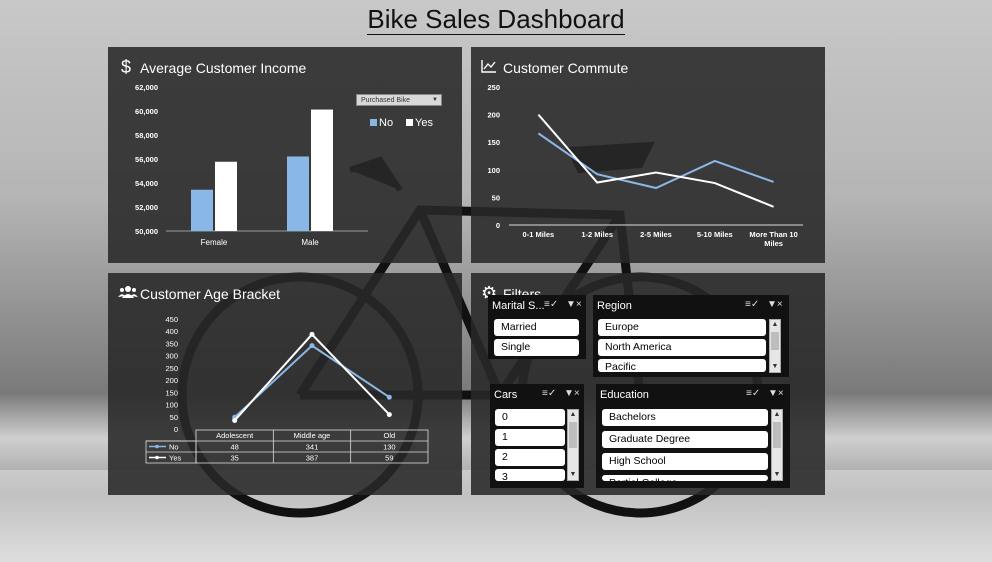 The height and width of the screenshot is (562, 992). What do you see at coordinates (234, 458) in the screenshot?
I see `data-table-cell: 35` at bounding box center [234, 458].